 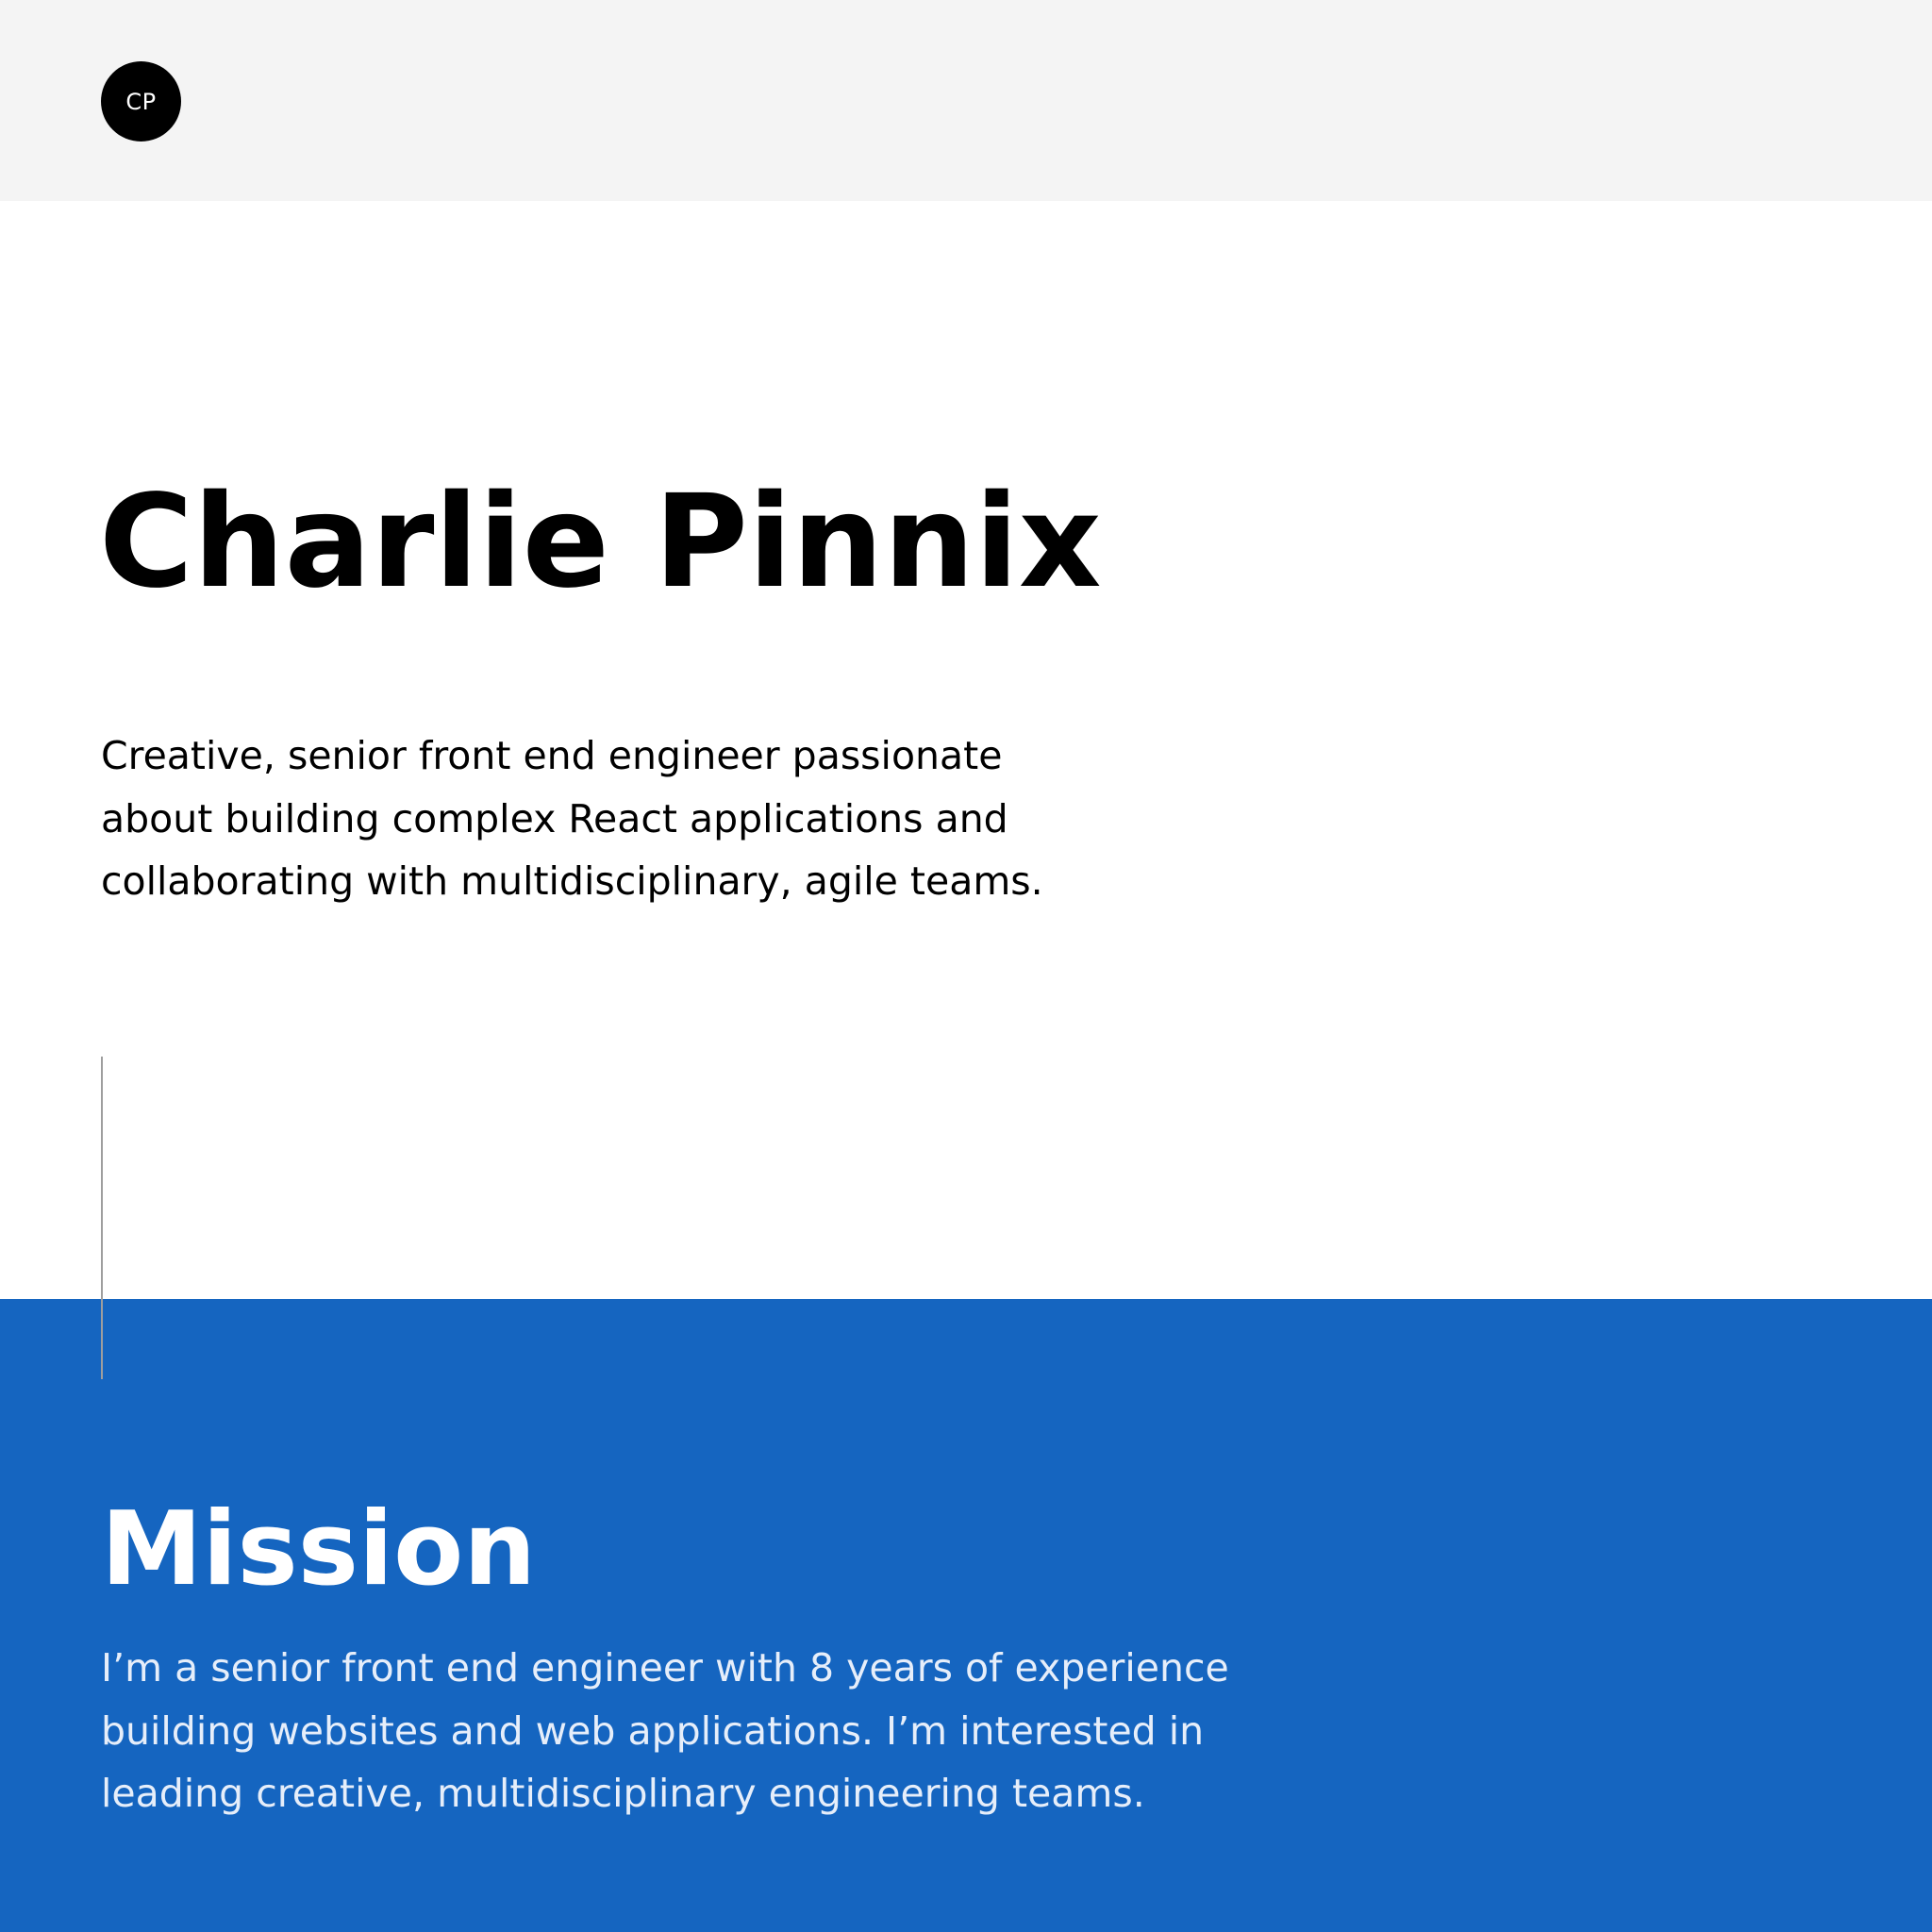 I want to click on mission-heading: Mission, so click(x=319, y=1549).